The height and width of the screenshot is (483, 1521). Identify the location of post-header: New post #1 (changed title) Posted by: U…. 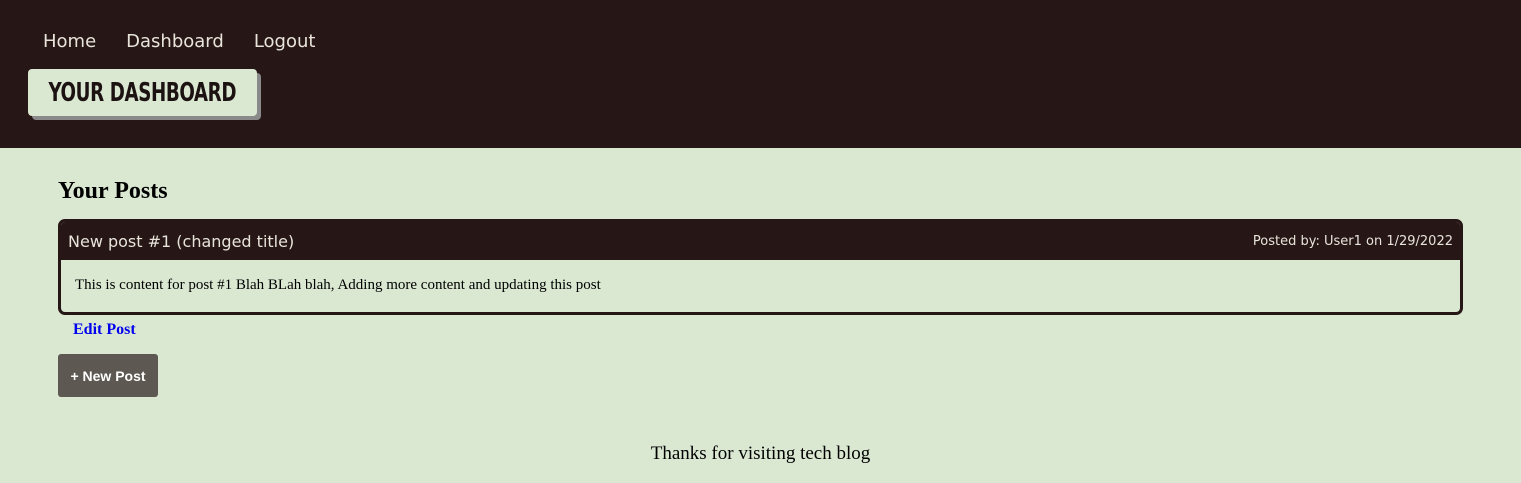
(760, 241).